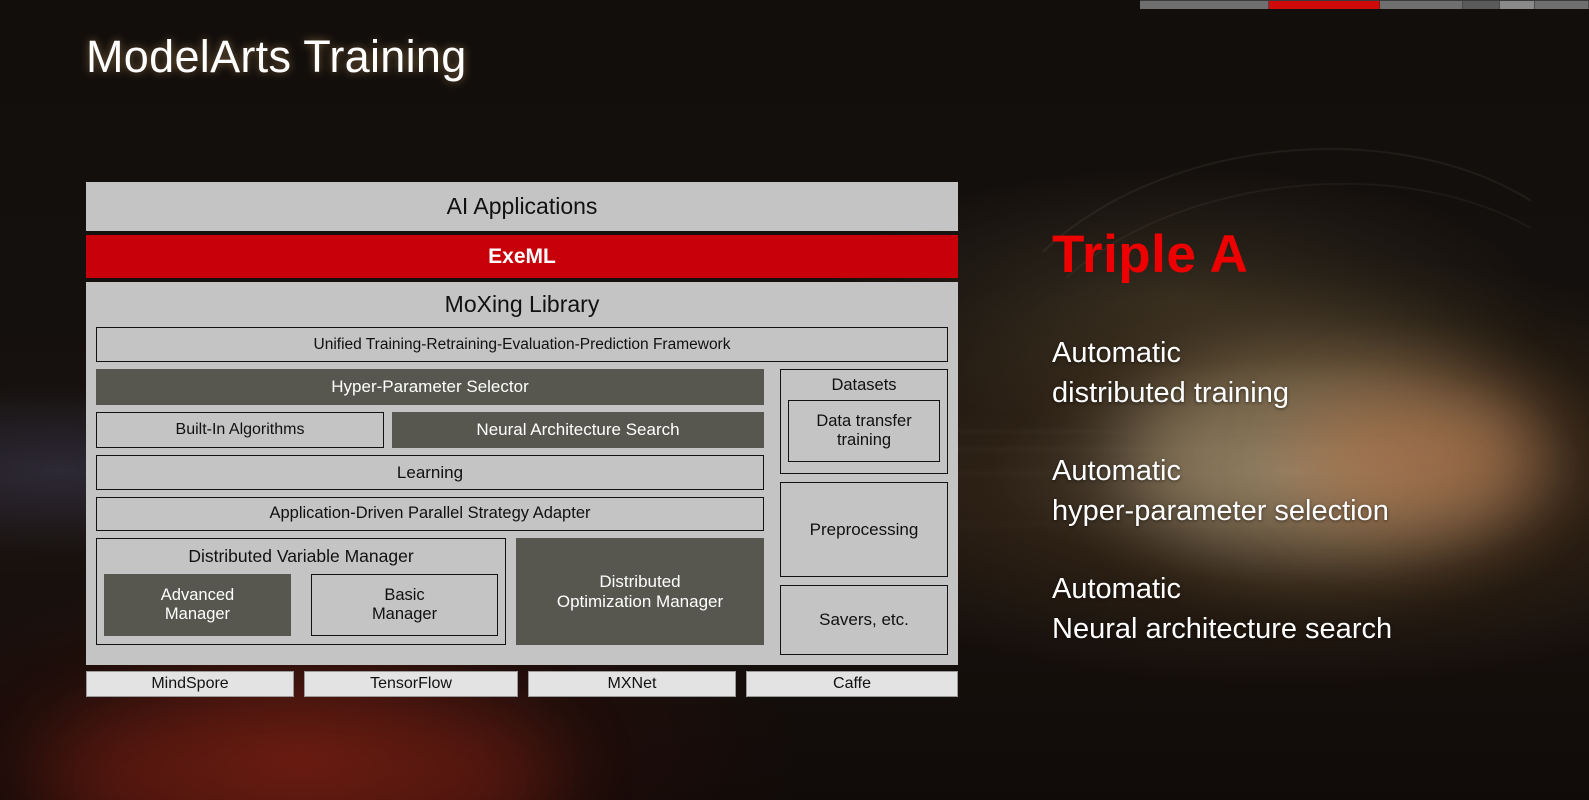  What do you see at coordinates (1150, 254) in the screenshot?
I see `triple-a-heading: Triple A` at bounding box center [1150, 254].